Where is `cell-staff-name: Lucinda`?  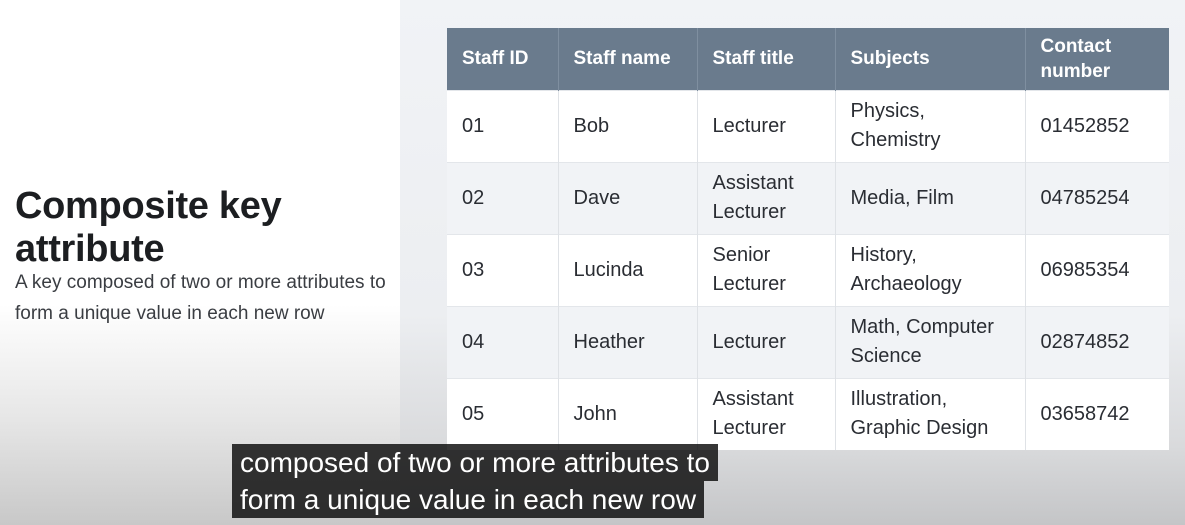 cell-staff-name: Lucinda is located at coordinates (628, 269).